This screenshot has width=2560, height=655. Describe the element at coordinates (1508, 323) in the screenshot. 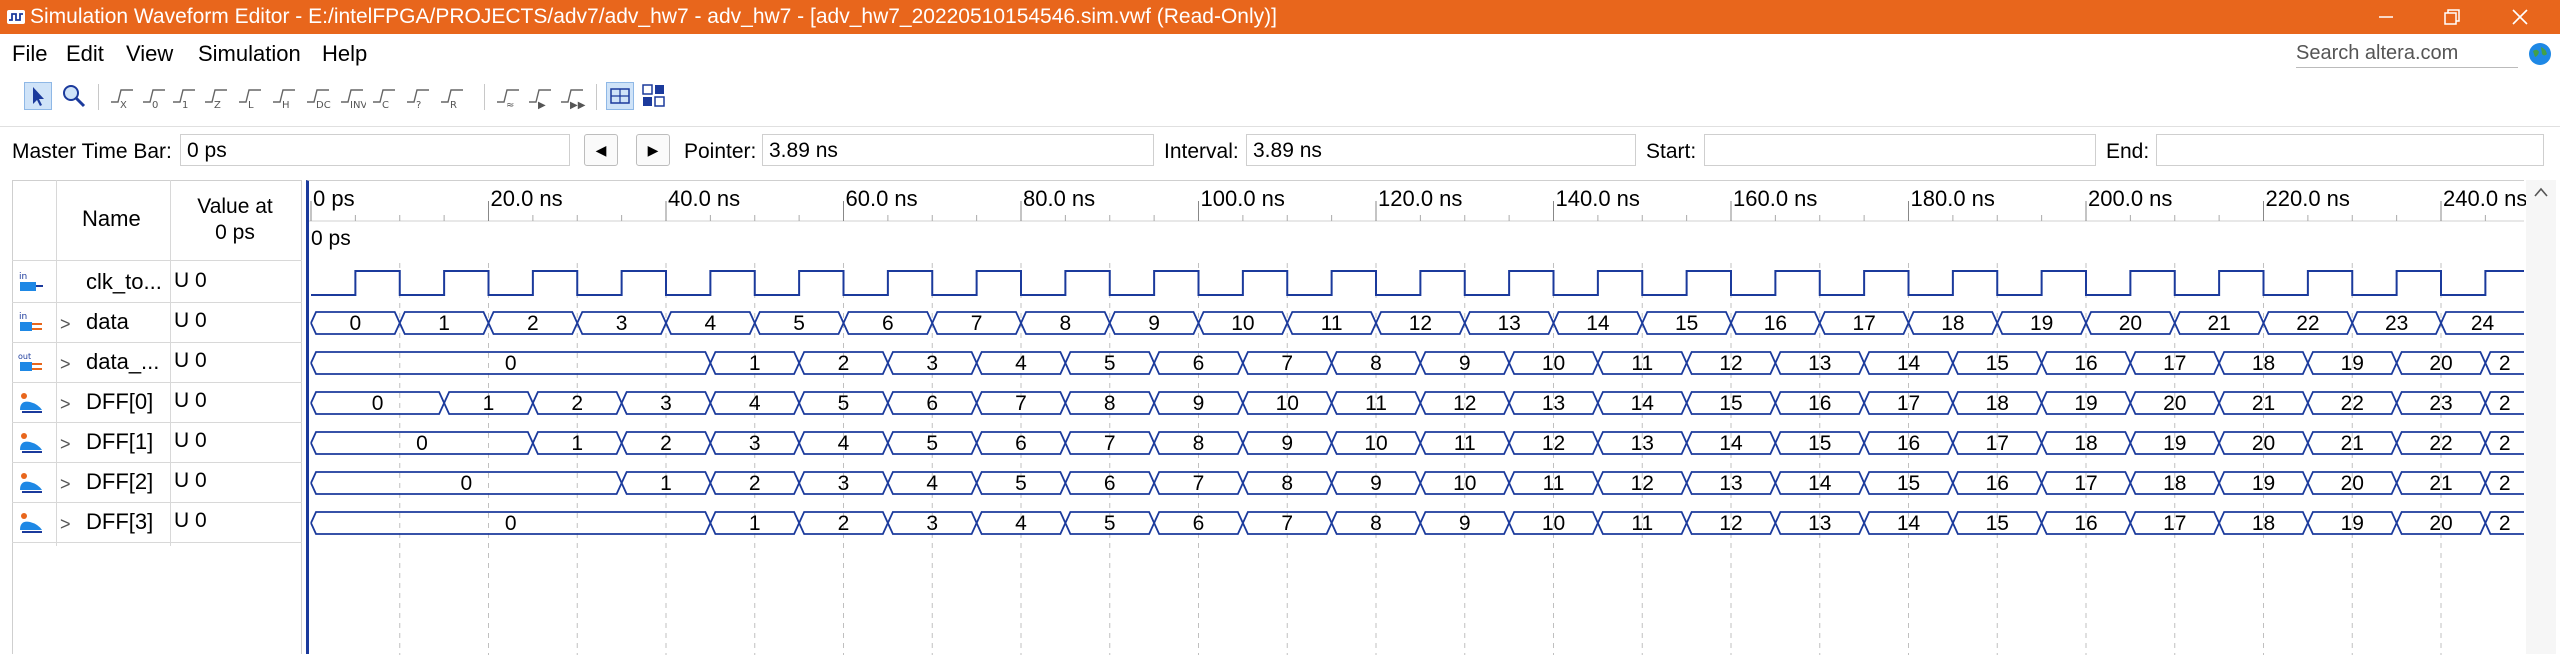

I see `bus-value-label: 13` at that location.